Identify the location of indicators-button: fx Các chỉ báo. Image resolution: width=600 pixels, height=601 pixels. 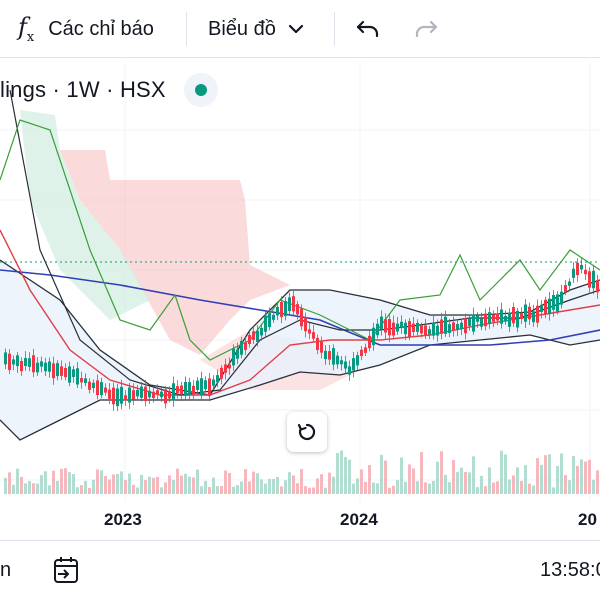
(86, 29).